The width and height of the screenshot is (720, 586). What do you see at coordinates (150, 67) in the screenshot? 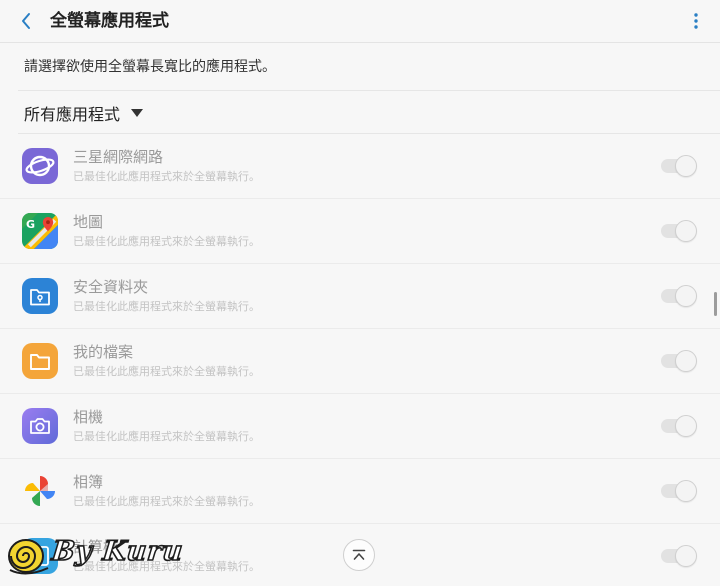
I see `page-description: 請選擇欲使用全螢幕長寬比的應用程式。` at bounding box center [150, 67].